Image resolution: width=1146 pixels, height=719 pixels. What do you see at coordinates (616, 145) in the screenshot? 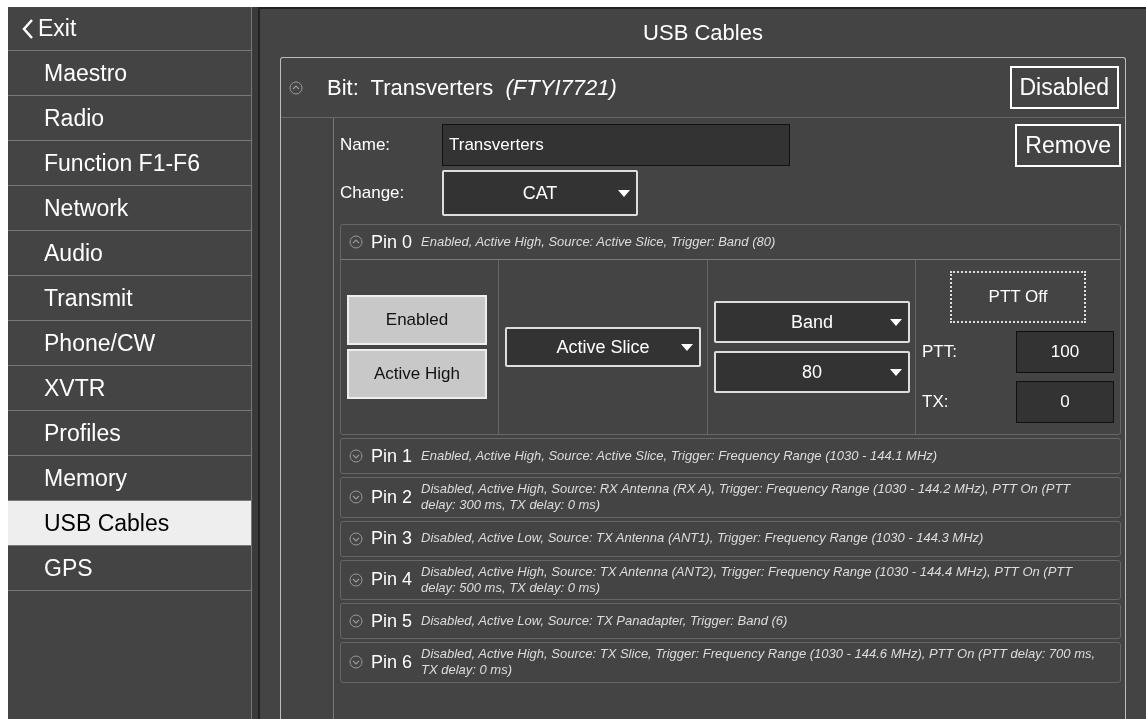
I see `name-field: Transverters` at bounding box center [616, 145].